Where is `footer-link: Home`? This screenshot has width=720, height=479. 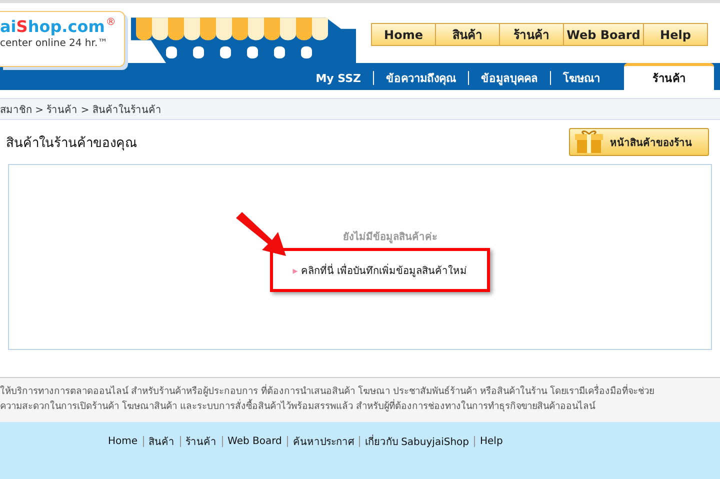 footer-link: Home is located at coordinates (123, 441).